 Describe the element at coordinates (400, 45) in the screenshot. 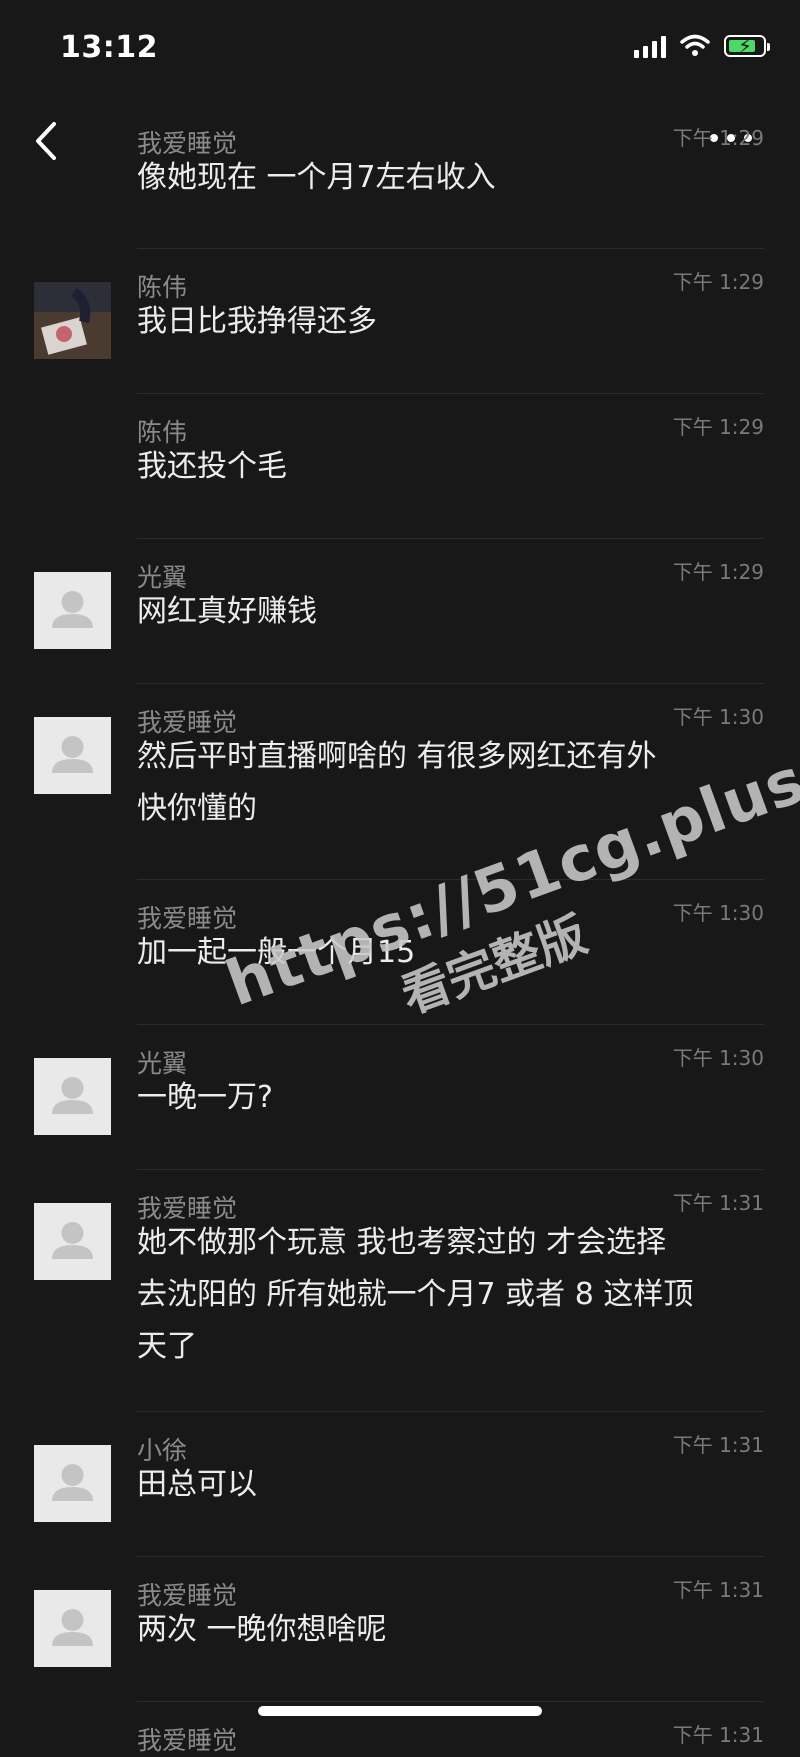

I see `status-bar: 13:12 ⚡` at that location.